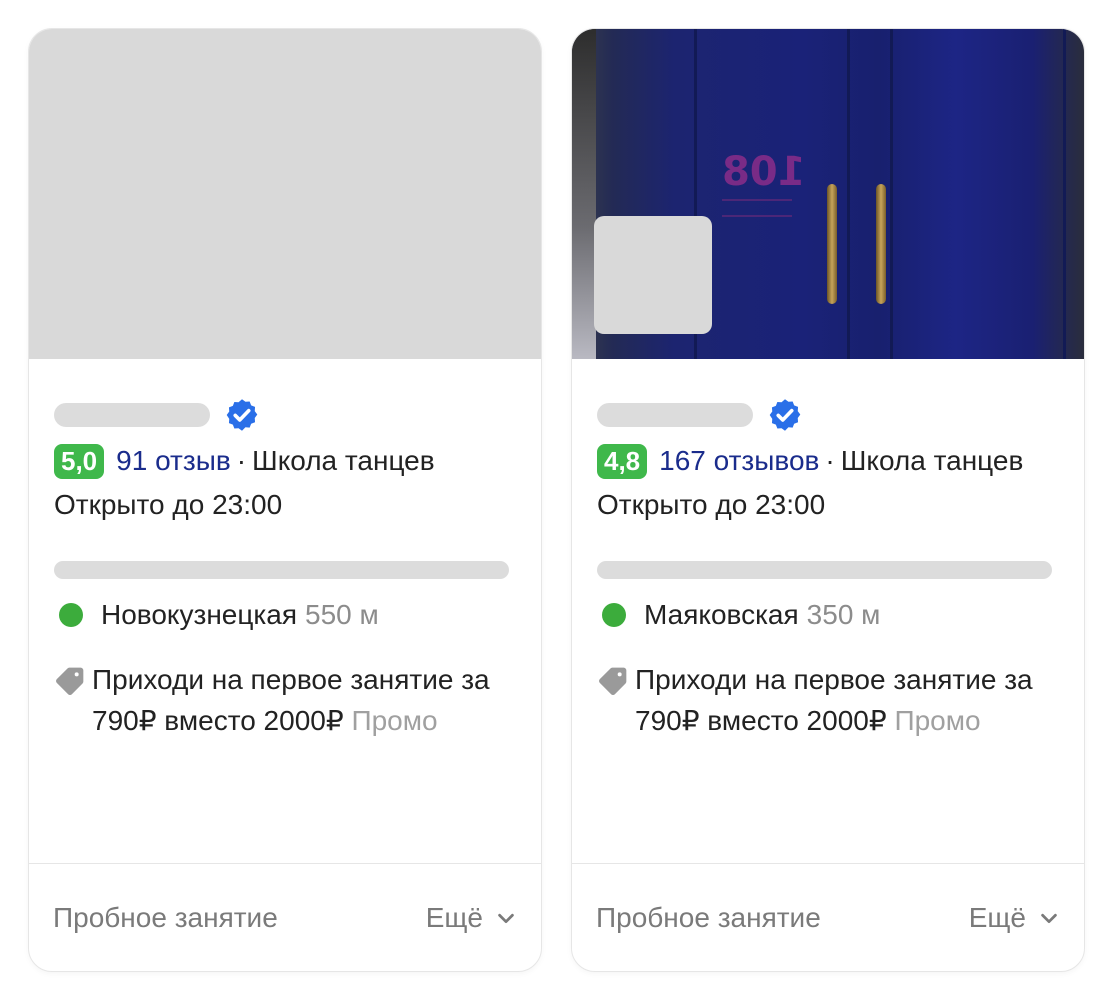  I want to click on logo-placeholder, so click(653, 275).